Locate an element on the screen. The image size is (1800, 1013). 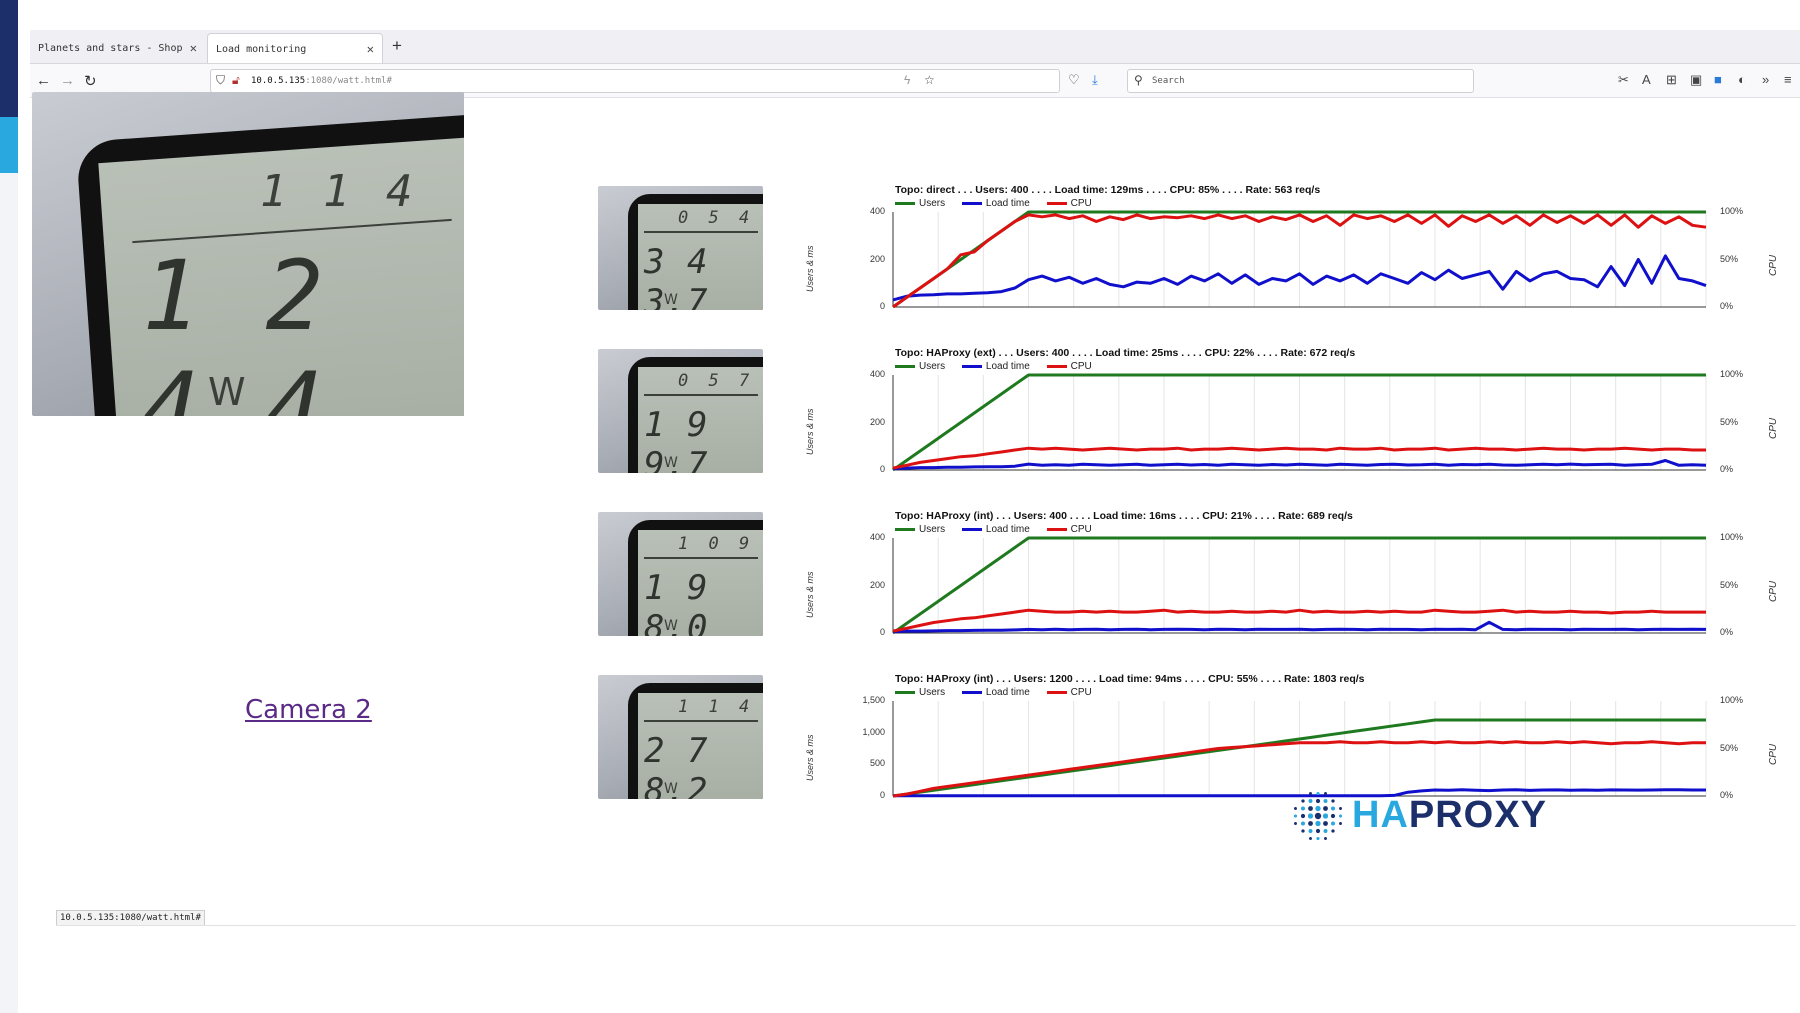
meter-top-reading: 0 5 7 is located at coordinates (716, 381).